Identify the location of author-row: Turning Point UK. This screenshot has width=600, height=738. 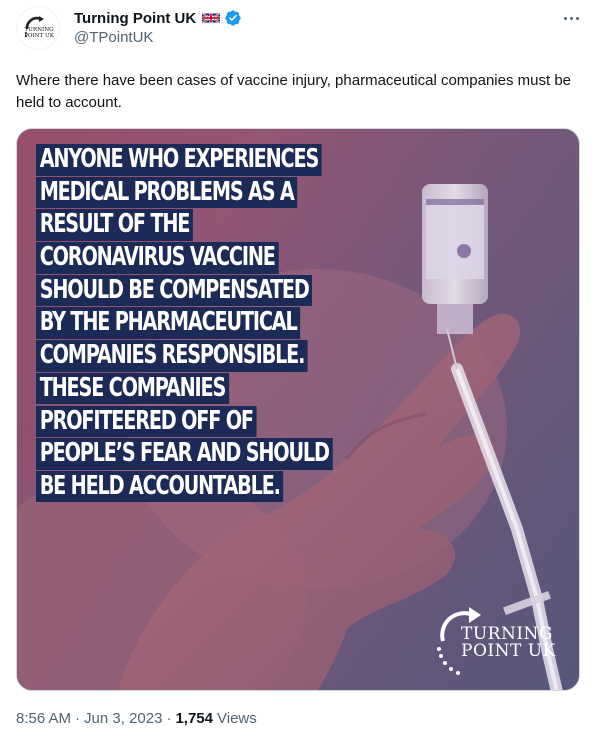
(158, 18).